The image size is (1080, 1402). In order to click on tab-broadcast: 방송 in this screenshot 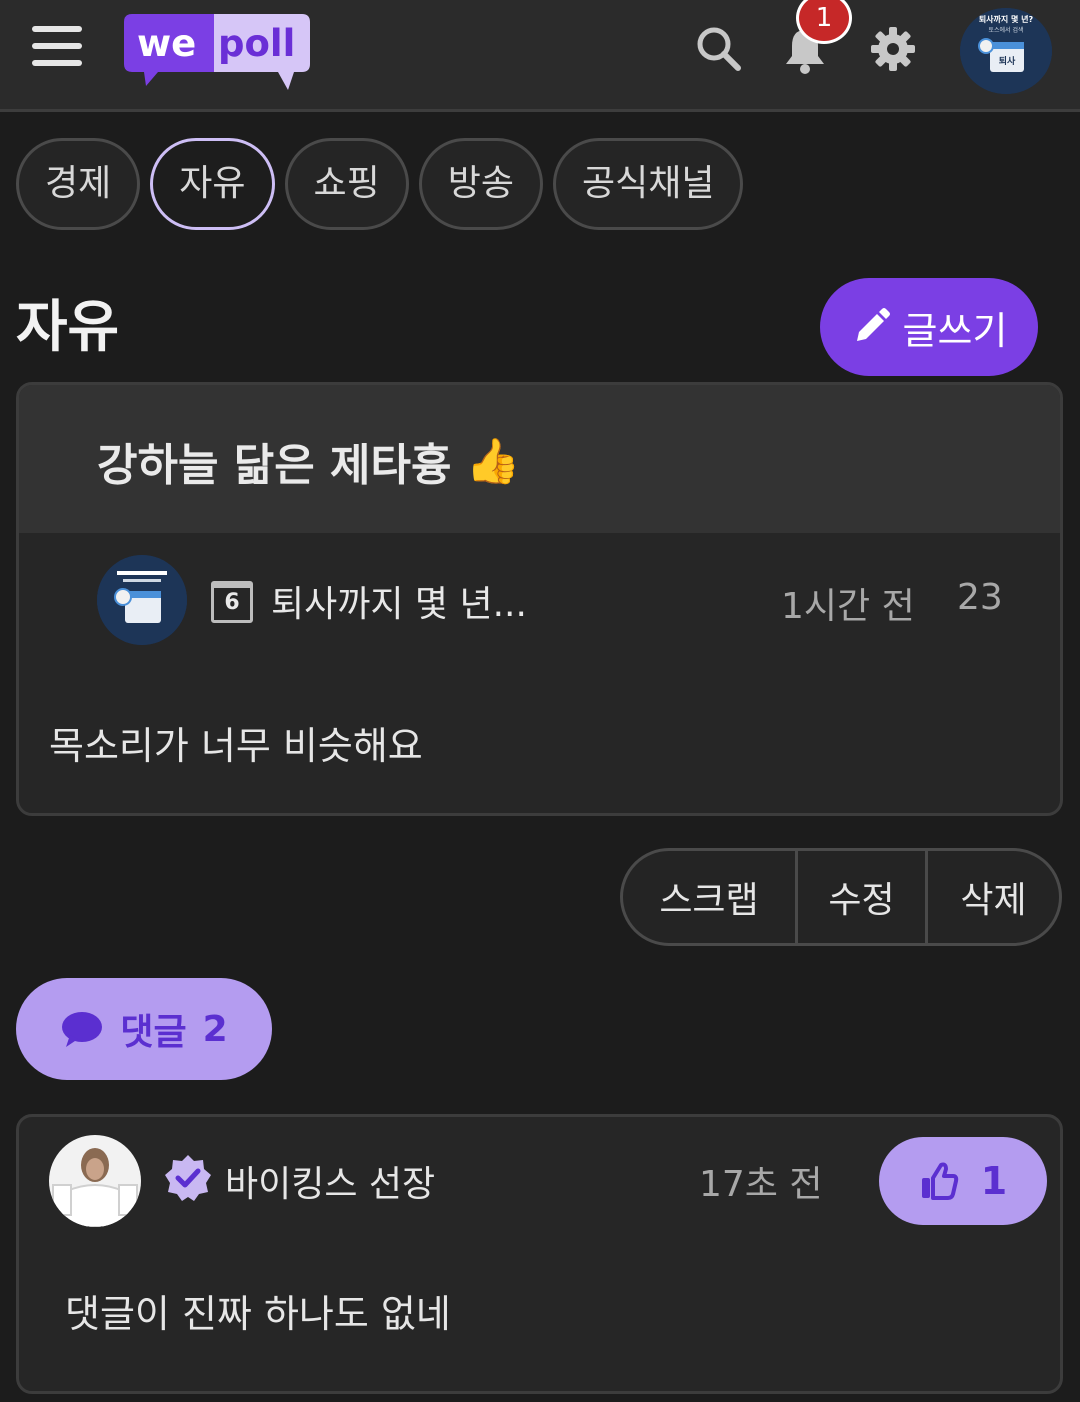, I will do `click(480, 184)`.